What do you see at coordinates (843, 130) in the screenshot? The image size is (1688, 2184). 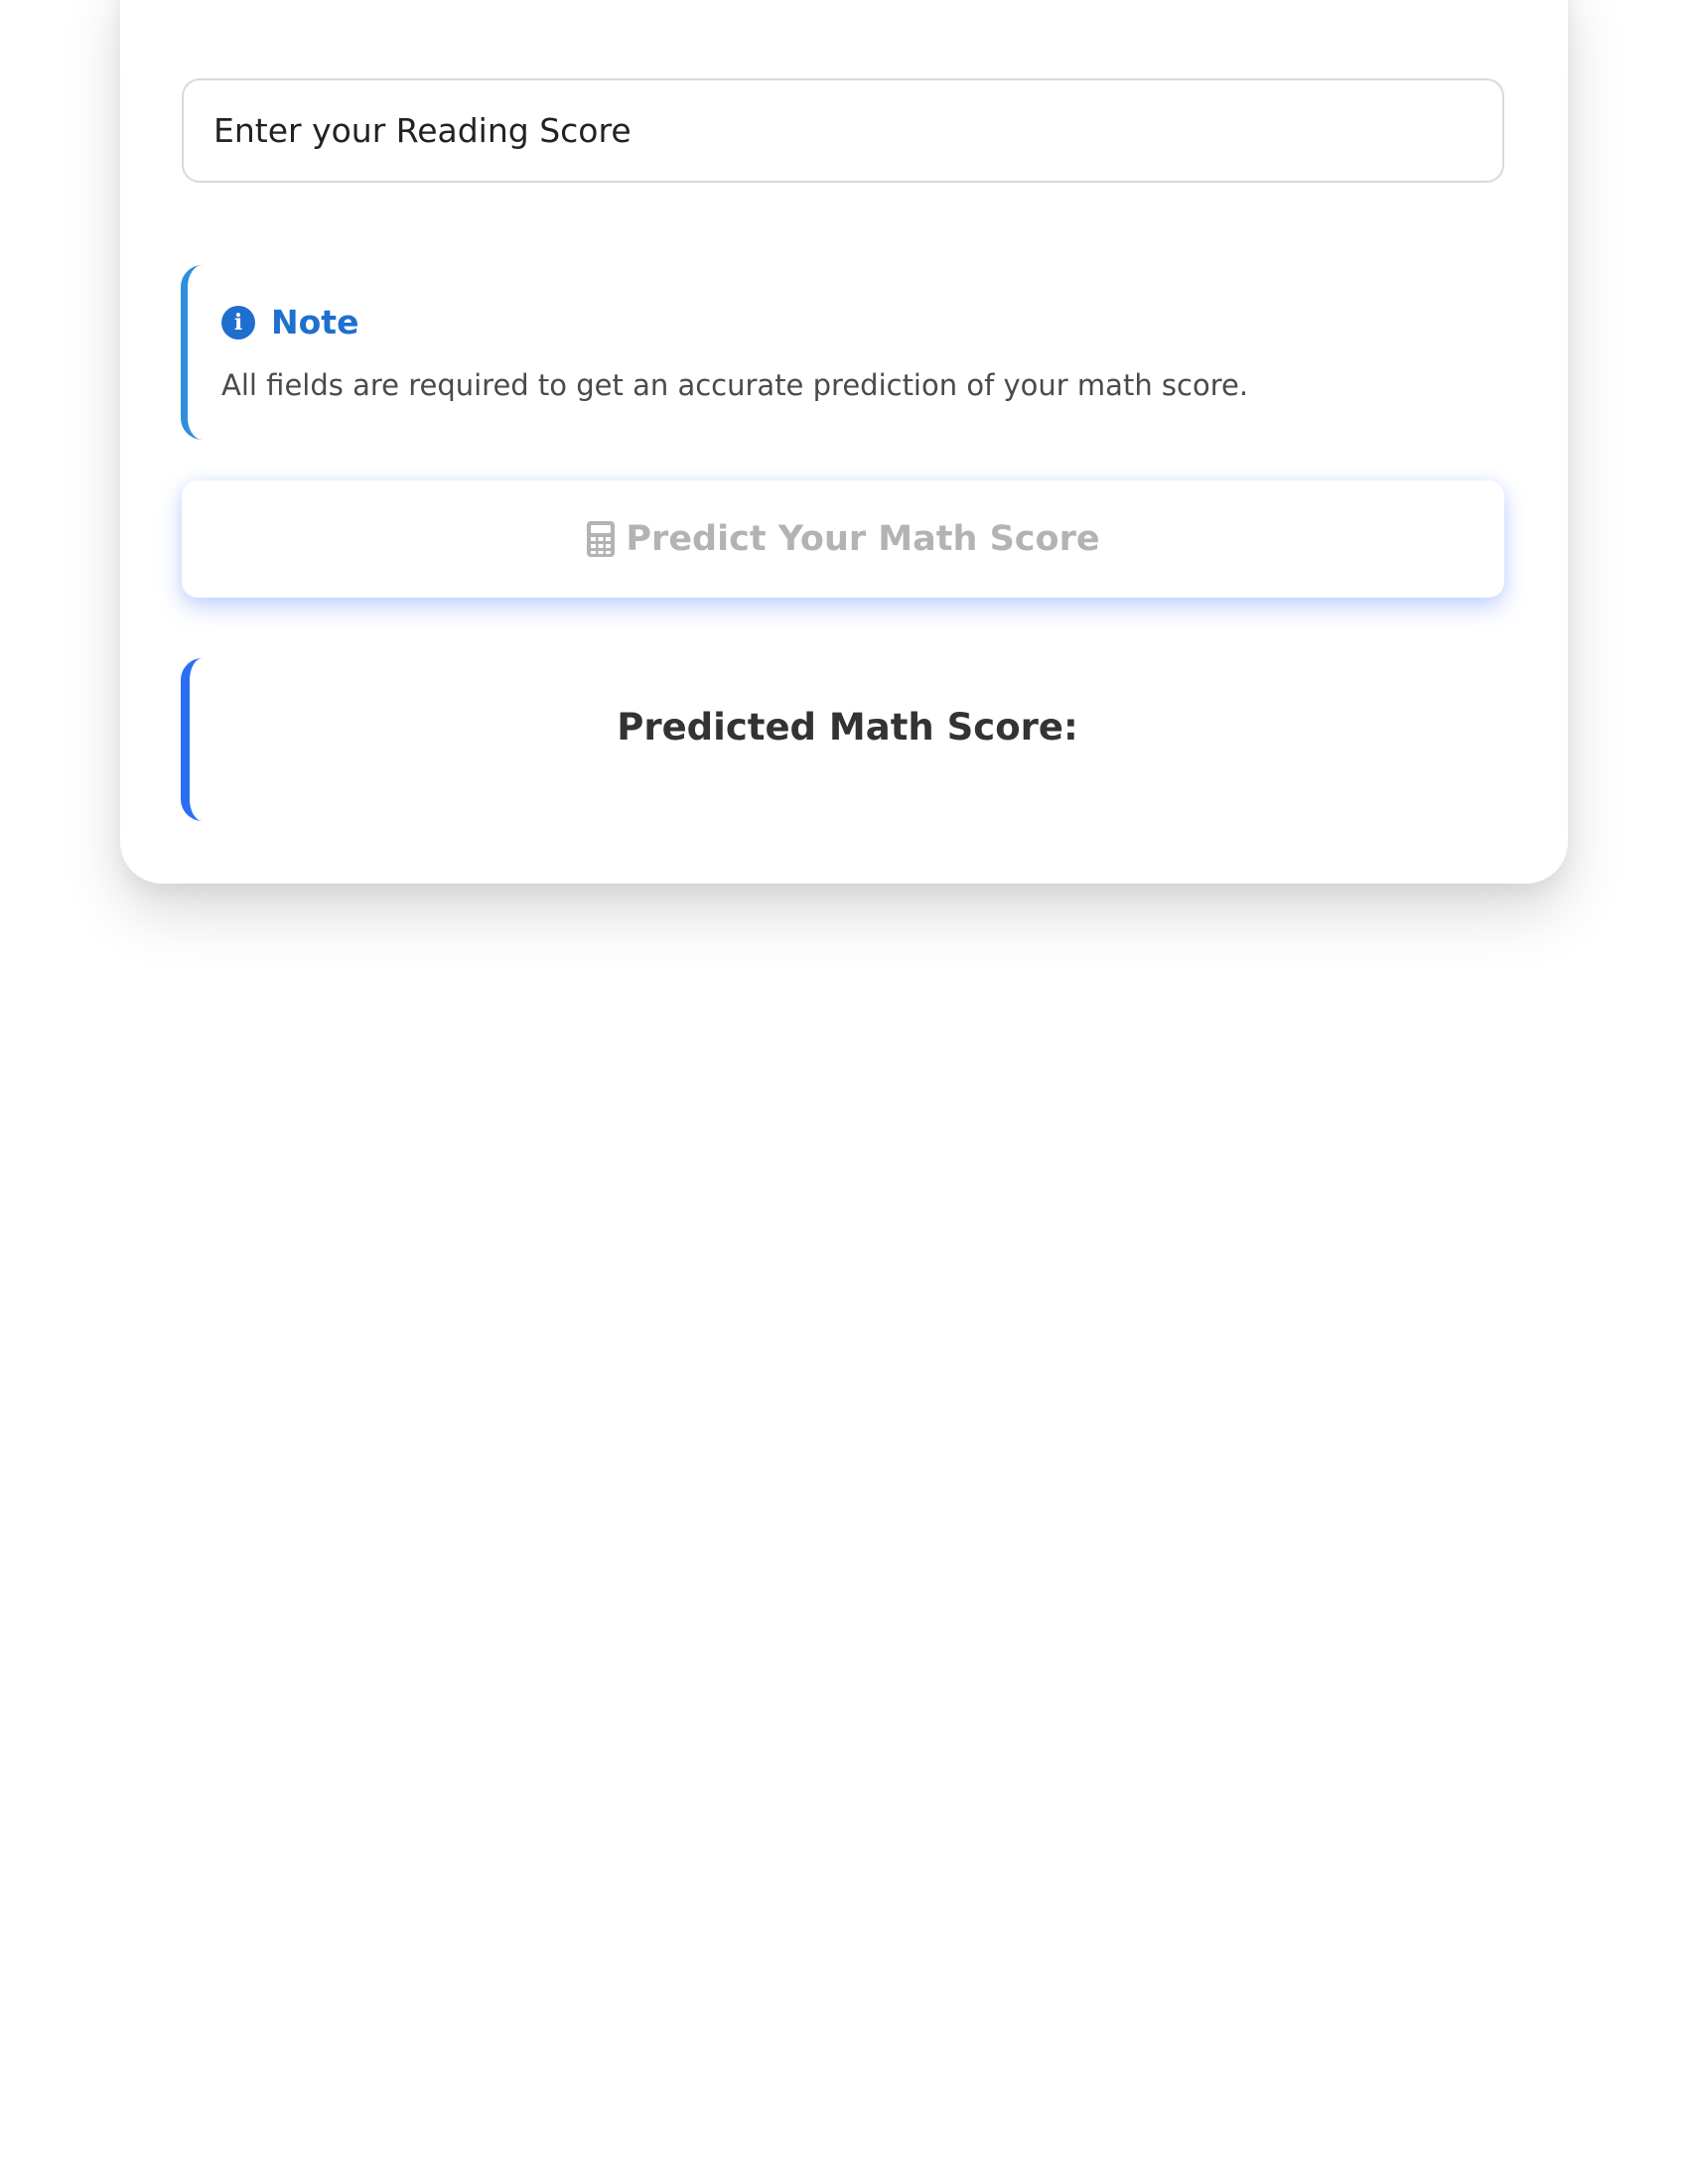 I see `reading-score-input` at bounding box center [843, 130].